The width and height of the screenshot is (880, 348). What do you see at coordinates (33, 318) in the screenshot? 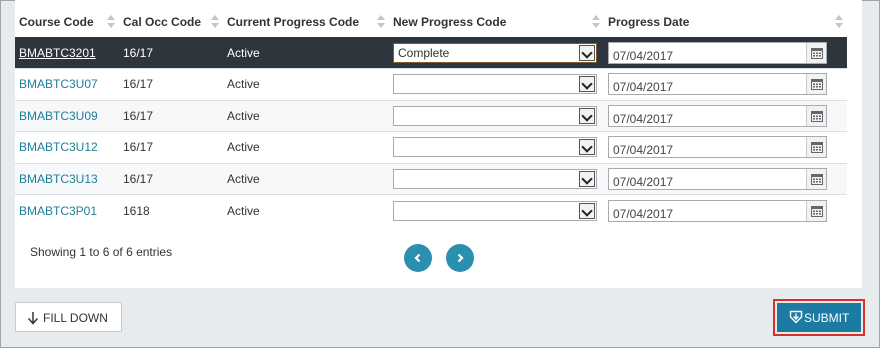
I see `arrow-down-icon` at bounding box center [33, 318].